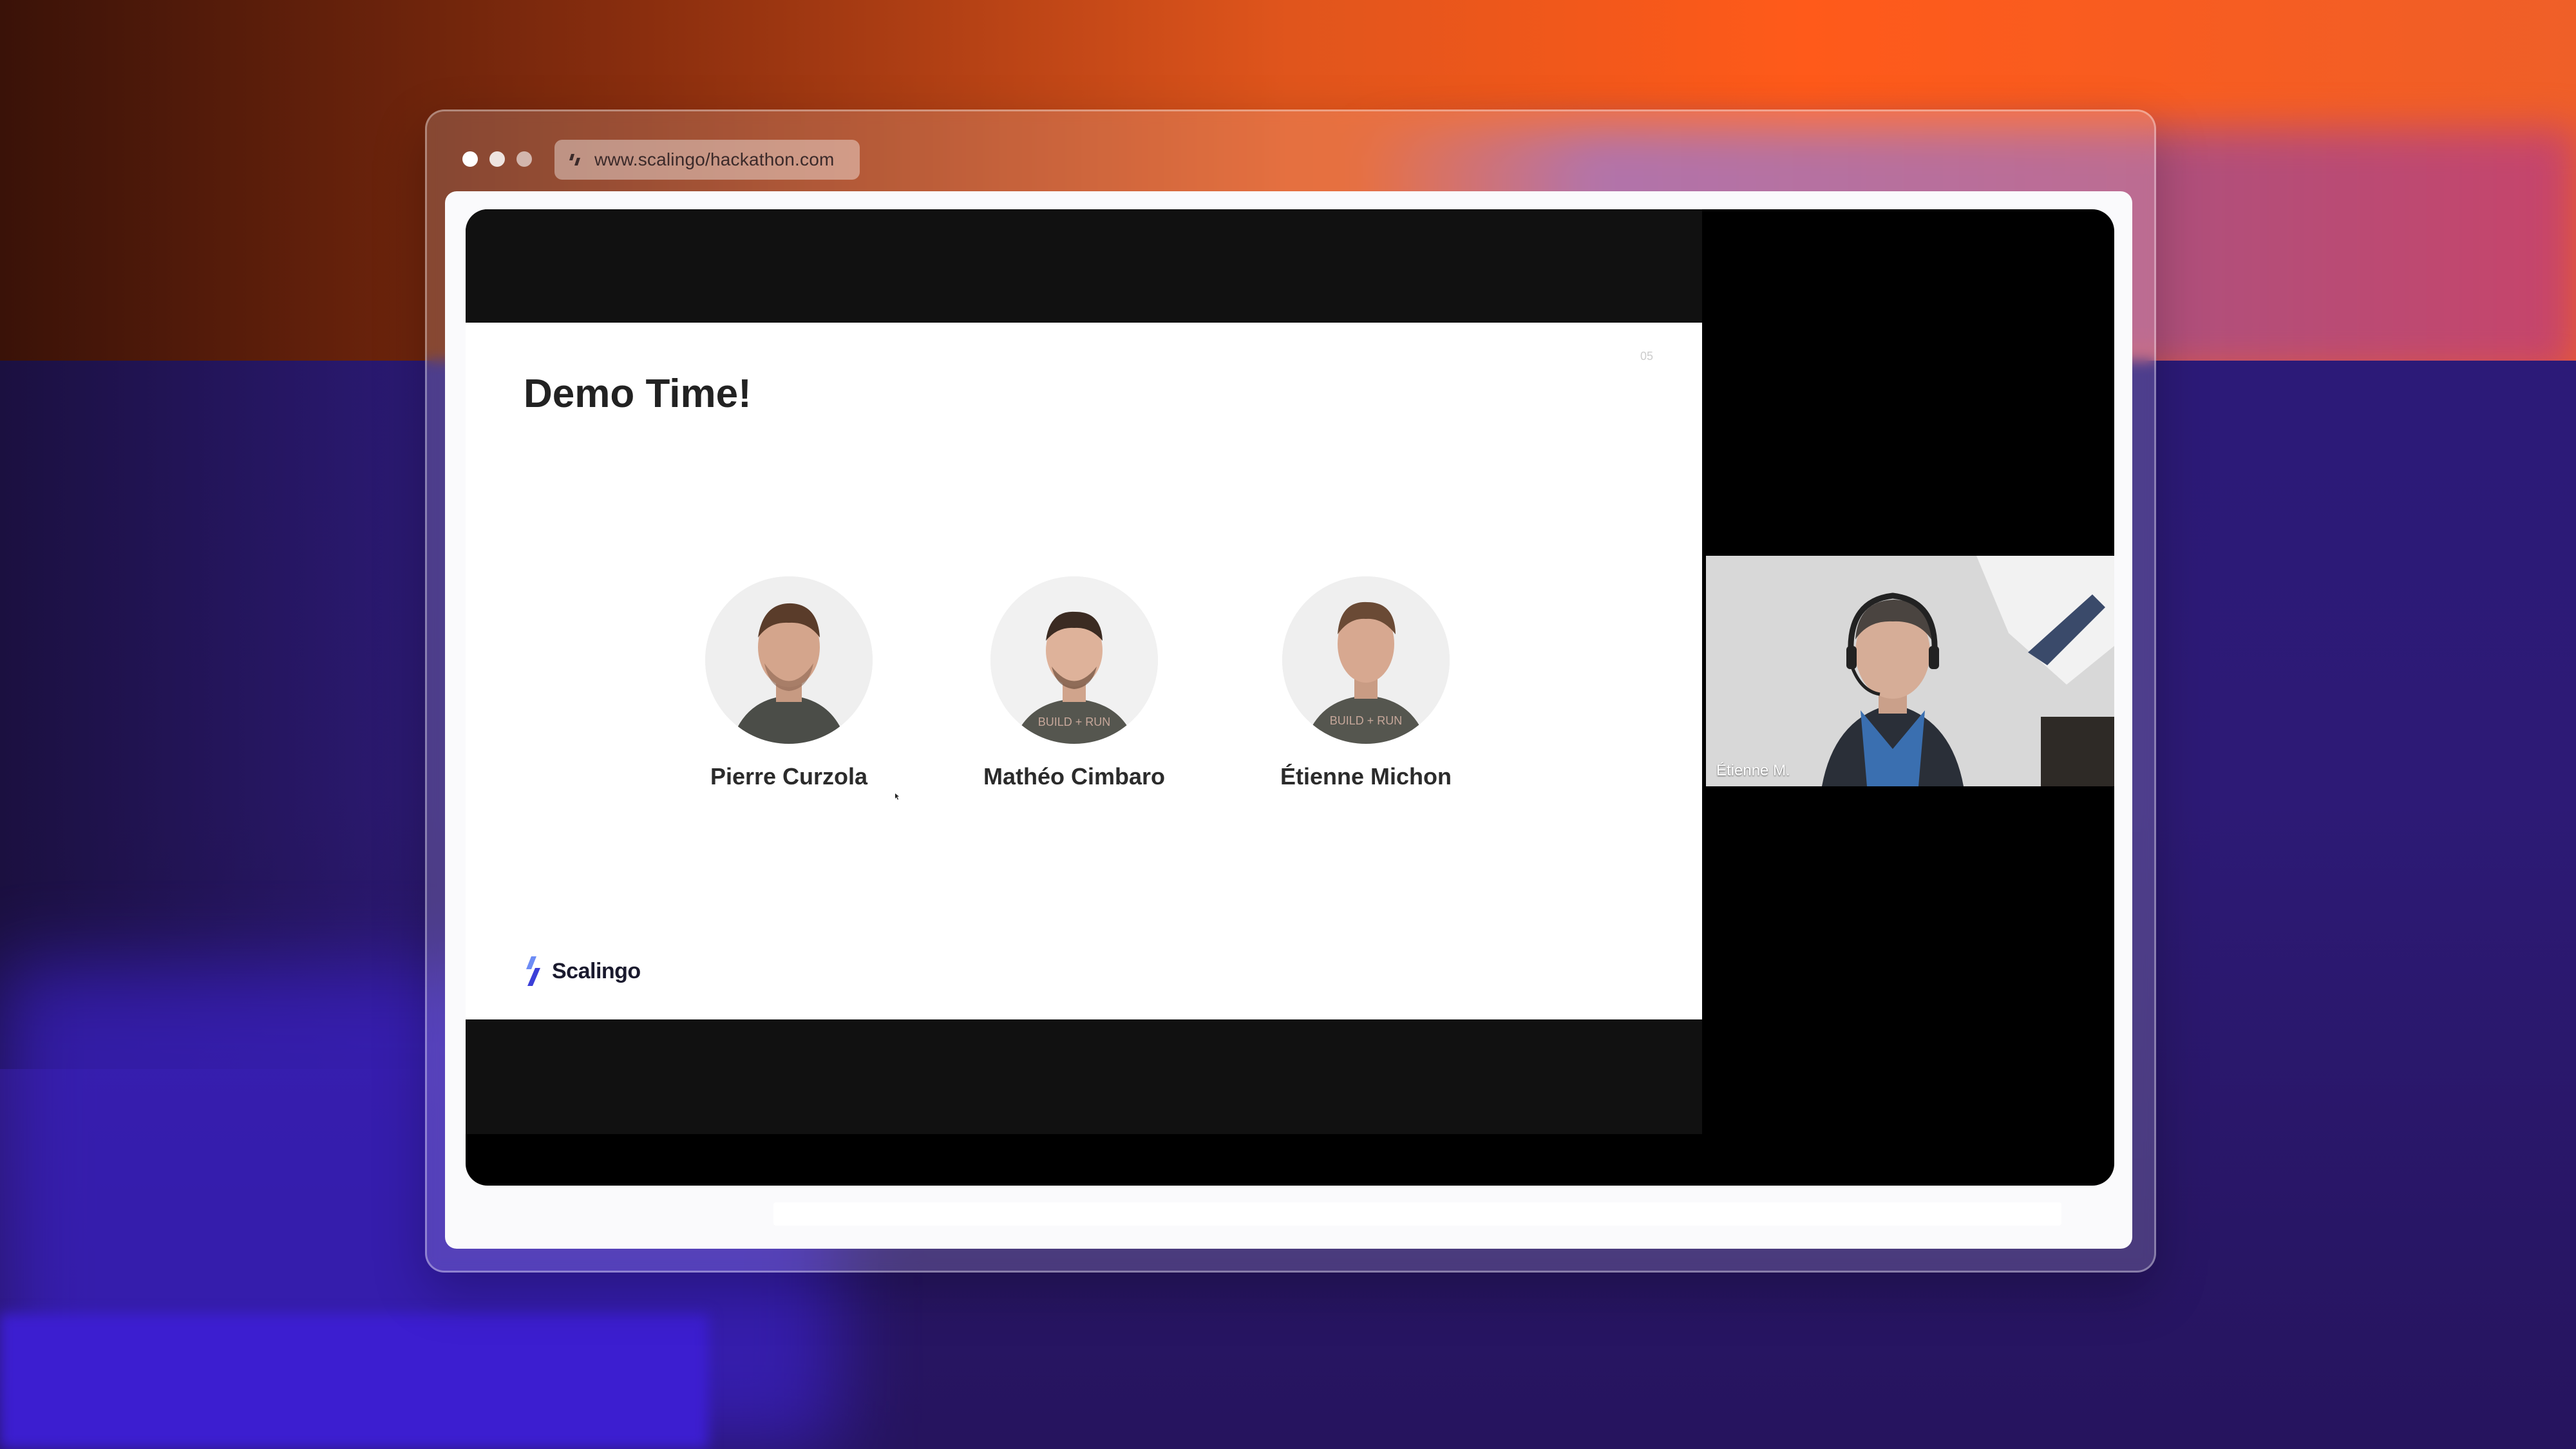 This screenshot has width=2576, height=1449. I want to click on person-name: Mathéo Cimbaro, so click(1074, 777).